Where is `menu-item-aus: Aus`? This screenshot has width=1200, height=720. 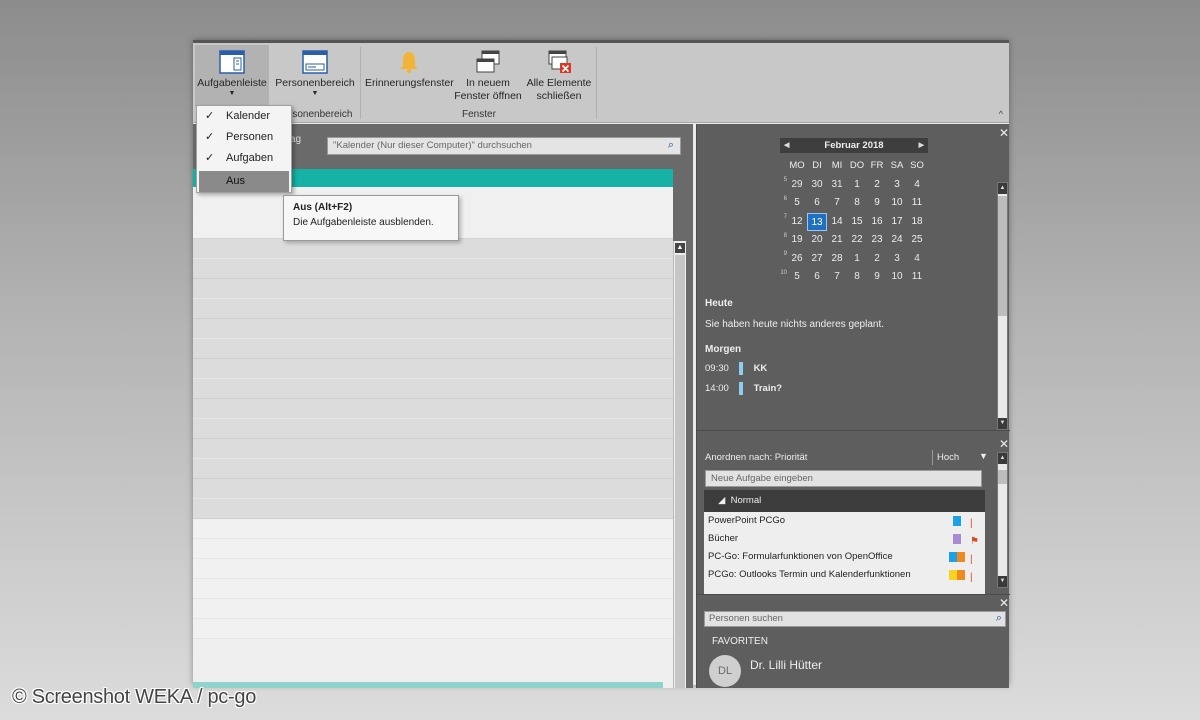 menu-item-aus: Aus is located at coordinates (244, 181).